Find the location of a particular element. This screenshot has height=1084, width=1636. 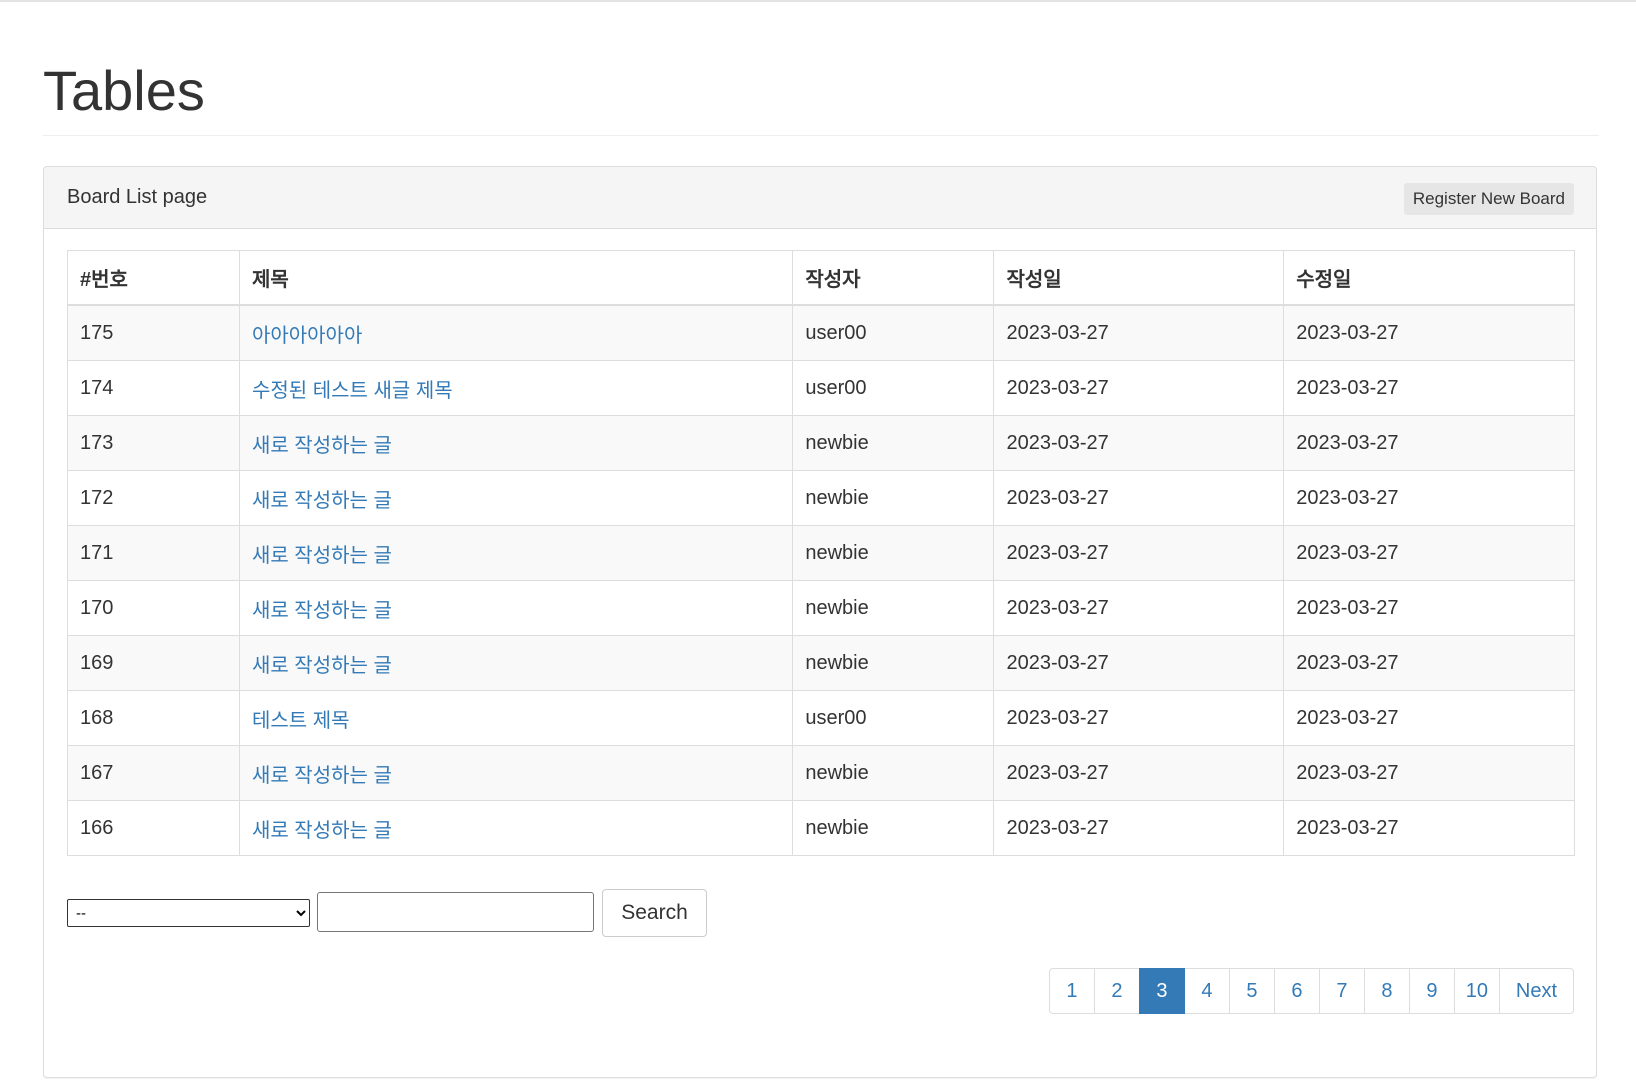

next-page-link: Next is located at coordinates (1536, 991).